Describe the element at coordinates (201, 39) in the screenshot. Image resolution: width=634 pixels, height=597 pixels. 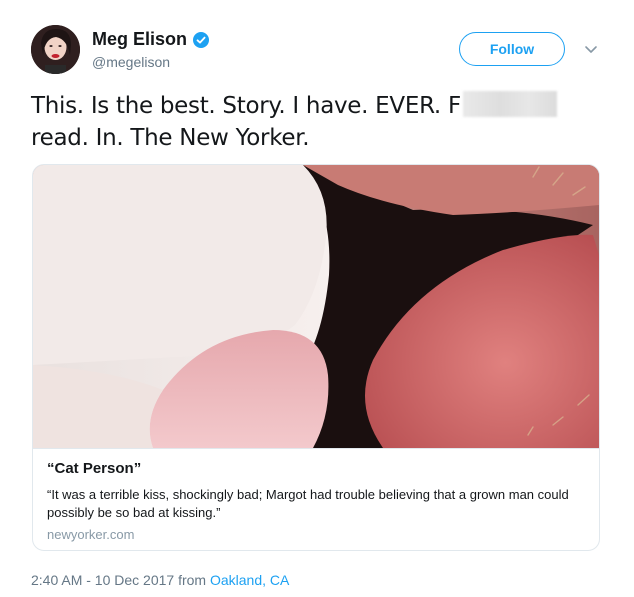
I see `verified-badge-icon` at that location.